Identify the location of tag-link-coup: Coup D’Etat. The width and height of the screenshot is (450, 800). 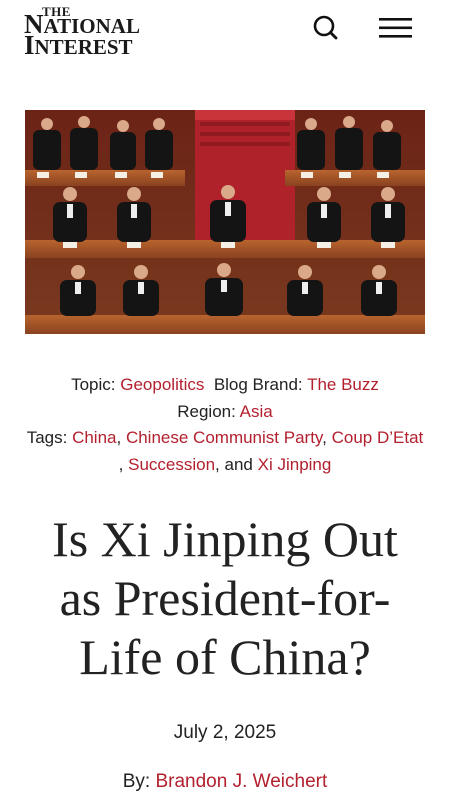
(378, 437).